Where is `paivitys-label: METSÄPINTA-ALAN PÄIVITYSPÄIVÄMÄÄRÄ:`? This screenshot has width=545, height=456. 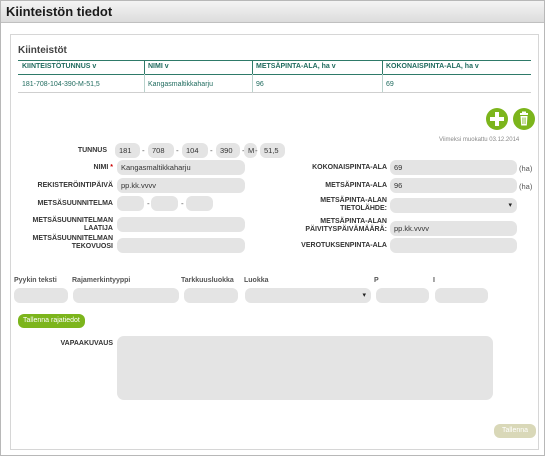
paivitys-label: METSÄPINTA-ALAN PÄIVITYSPÄIVÄMÄÄRÄ: is located at coordinates (339, 226).